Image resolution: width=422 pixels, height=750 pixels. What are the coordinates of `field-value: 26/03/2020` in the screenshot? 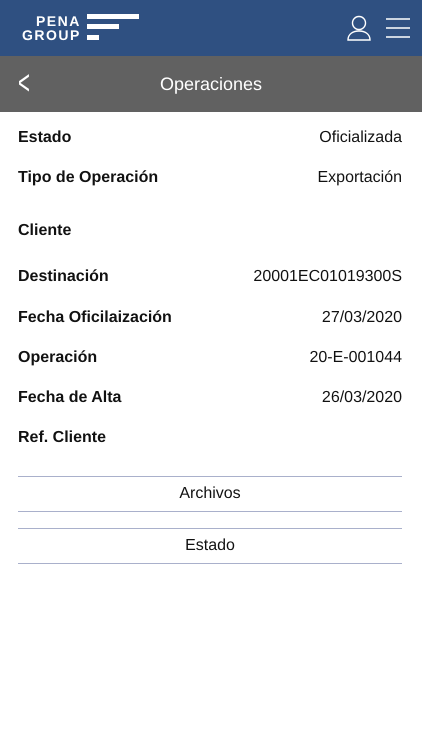 It's located at (362, 398).